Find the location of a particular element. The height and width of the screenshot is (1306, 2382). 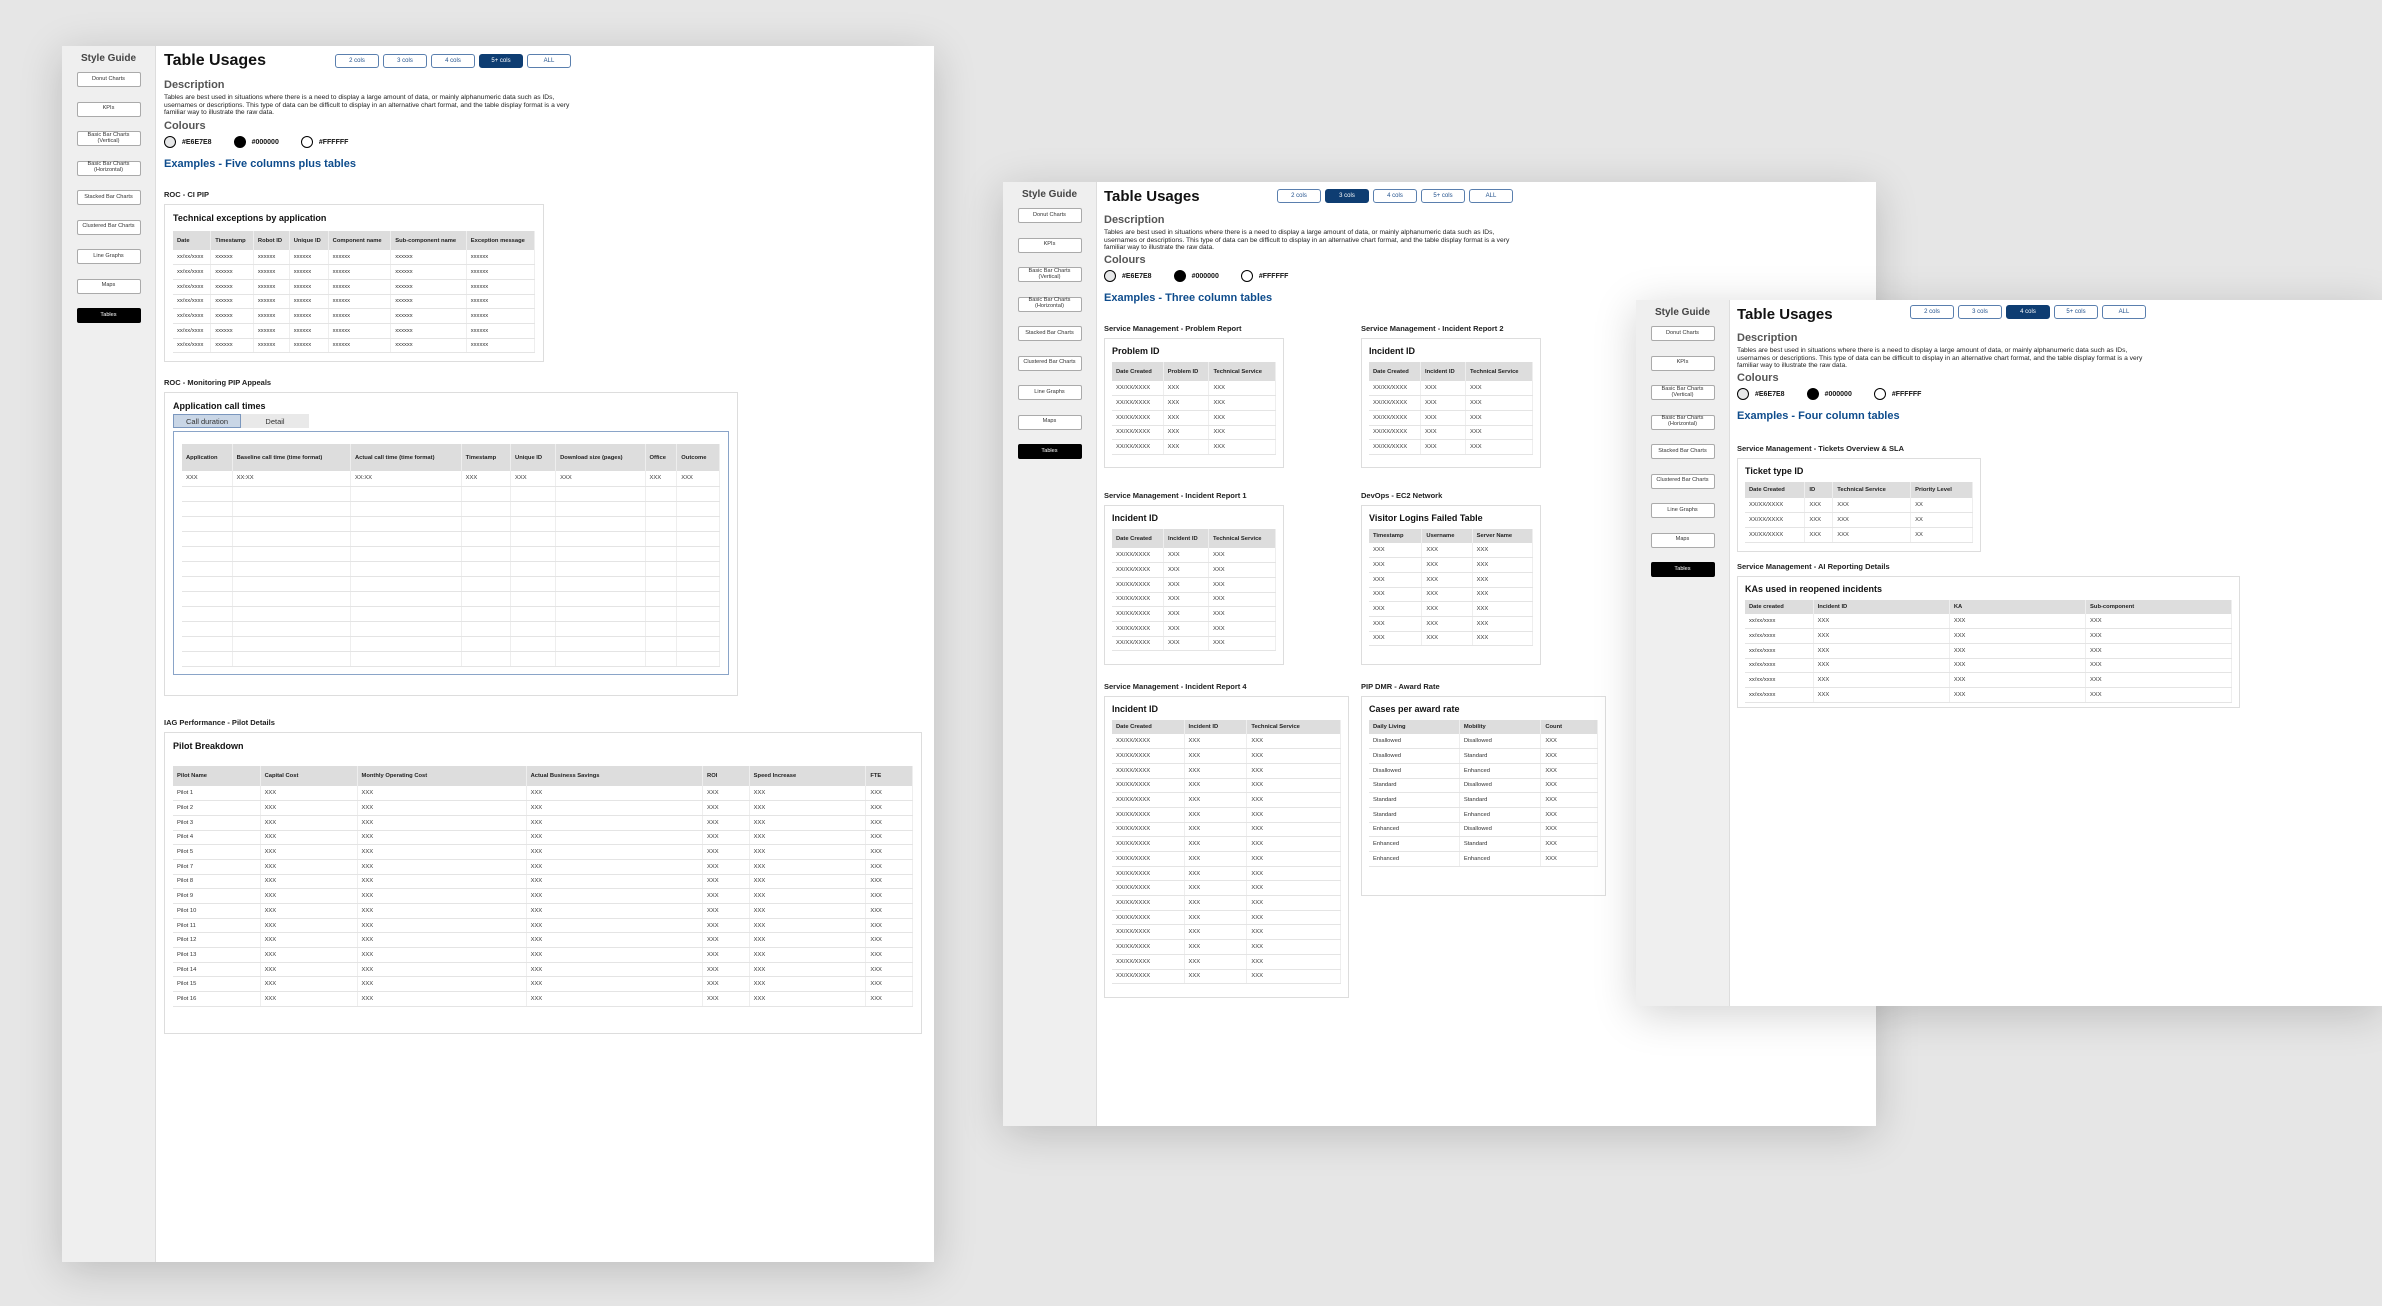

table-cell: xx/xx/xxxx is located at coordinates (192, 331).